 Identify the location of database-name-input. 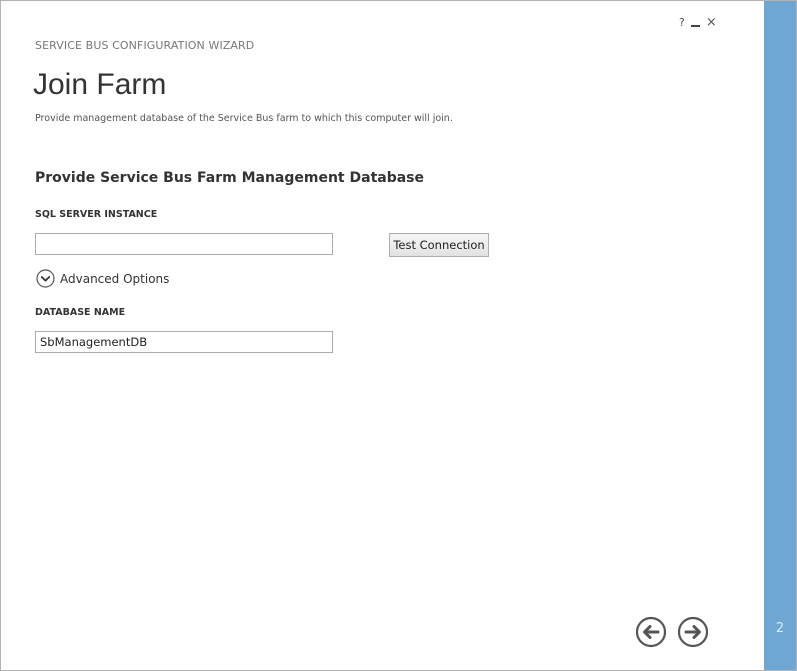
(184, 342).